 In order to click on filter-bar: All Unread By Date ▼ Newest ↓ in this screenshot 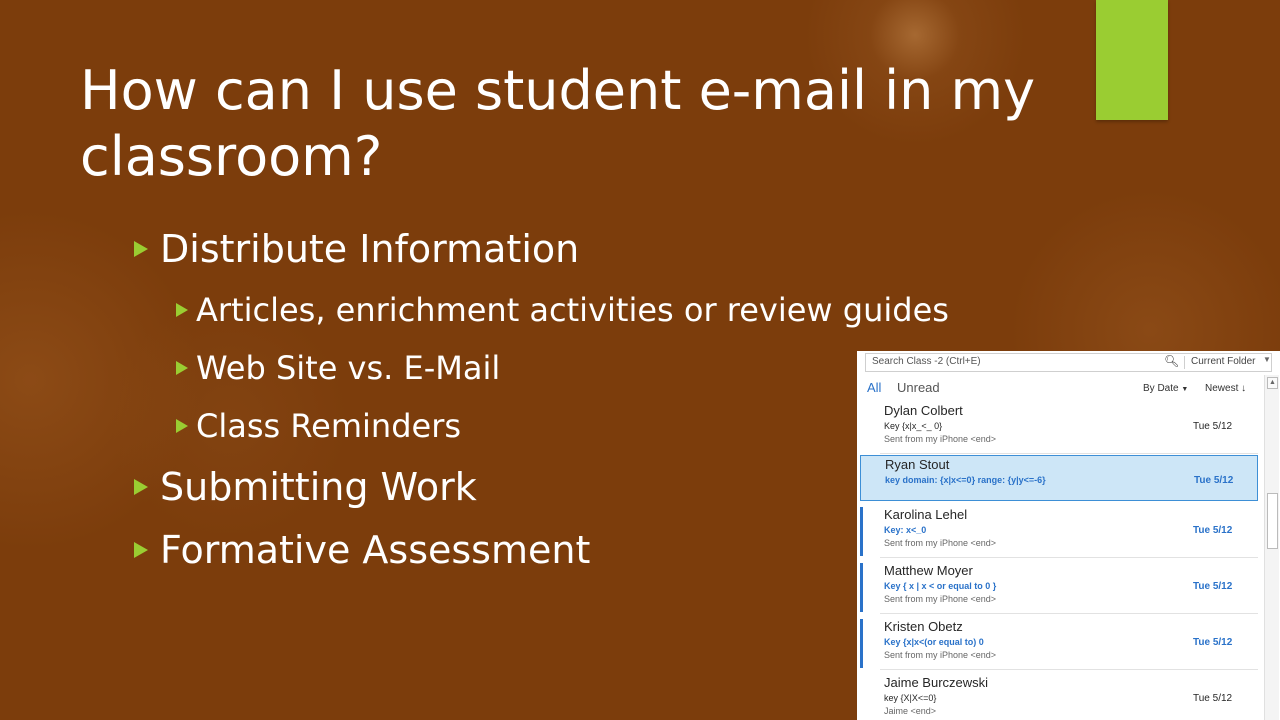, I will do `click(1062, 388)`.